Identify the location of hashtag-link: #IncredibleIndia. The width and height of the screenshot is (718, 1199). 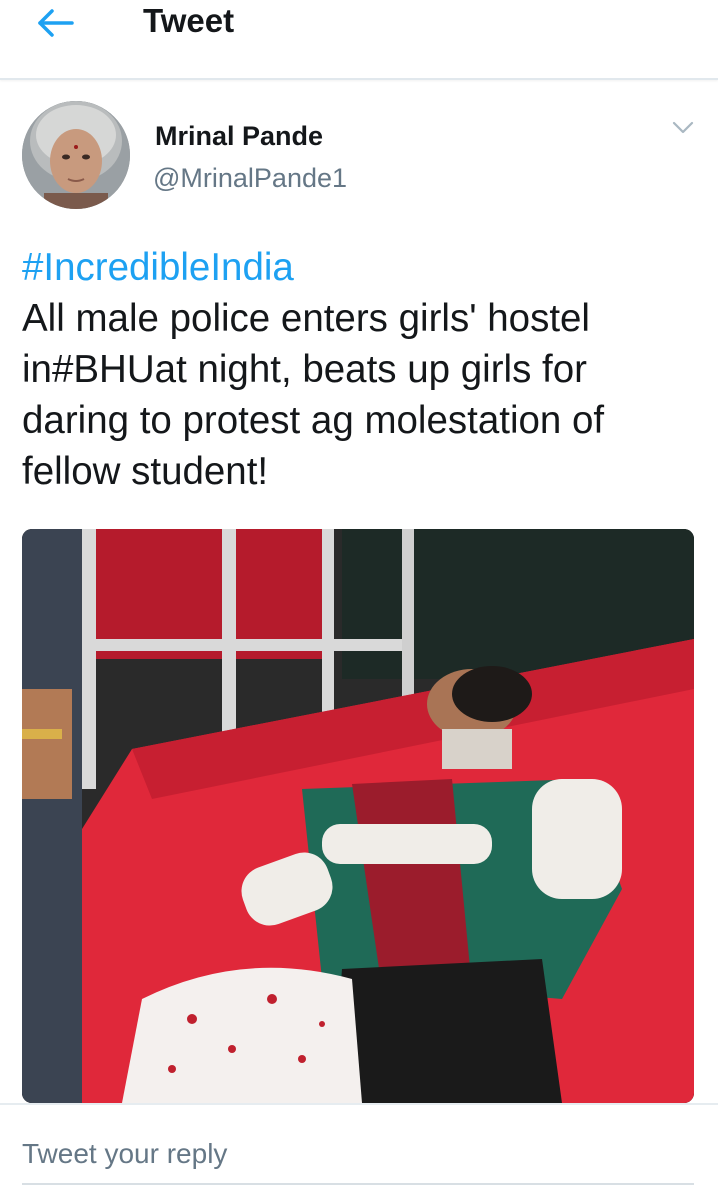
(362, 267).